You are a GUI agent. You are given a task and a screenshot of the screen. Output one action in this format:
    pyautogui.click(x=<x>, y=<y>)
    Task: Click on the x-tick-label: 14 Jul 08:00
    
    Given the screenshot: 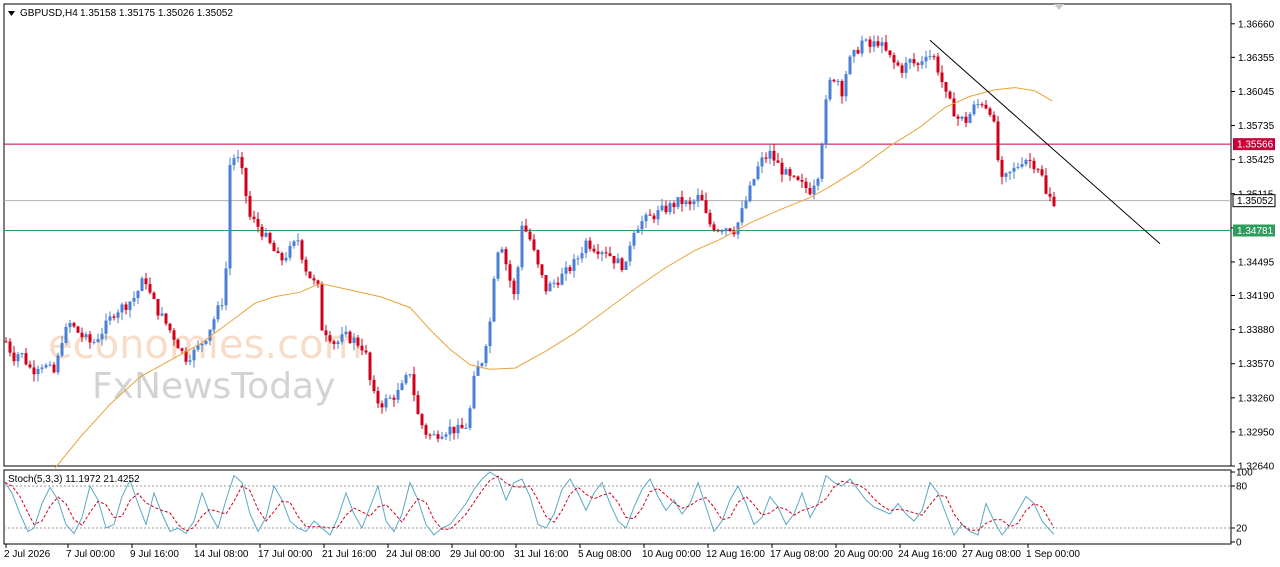 What is the action you would take?
    pyautogui.click(x=221, y=554)
    